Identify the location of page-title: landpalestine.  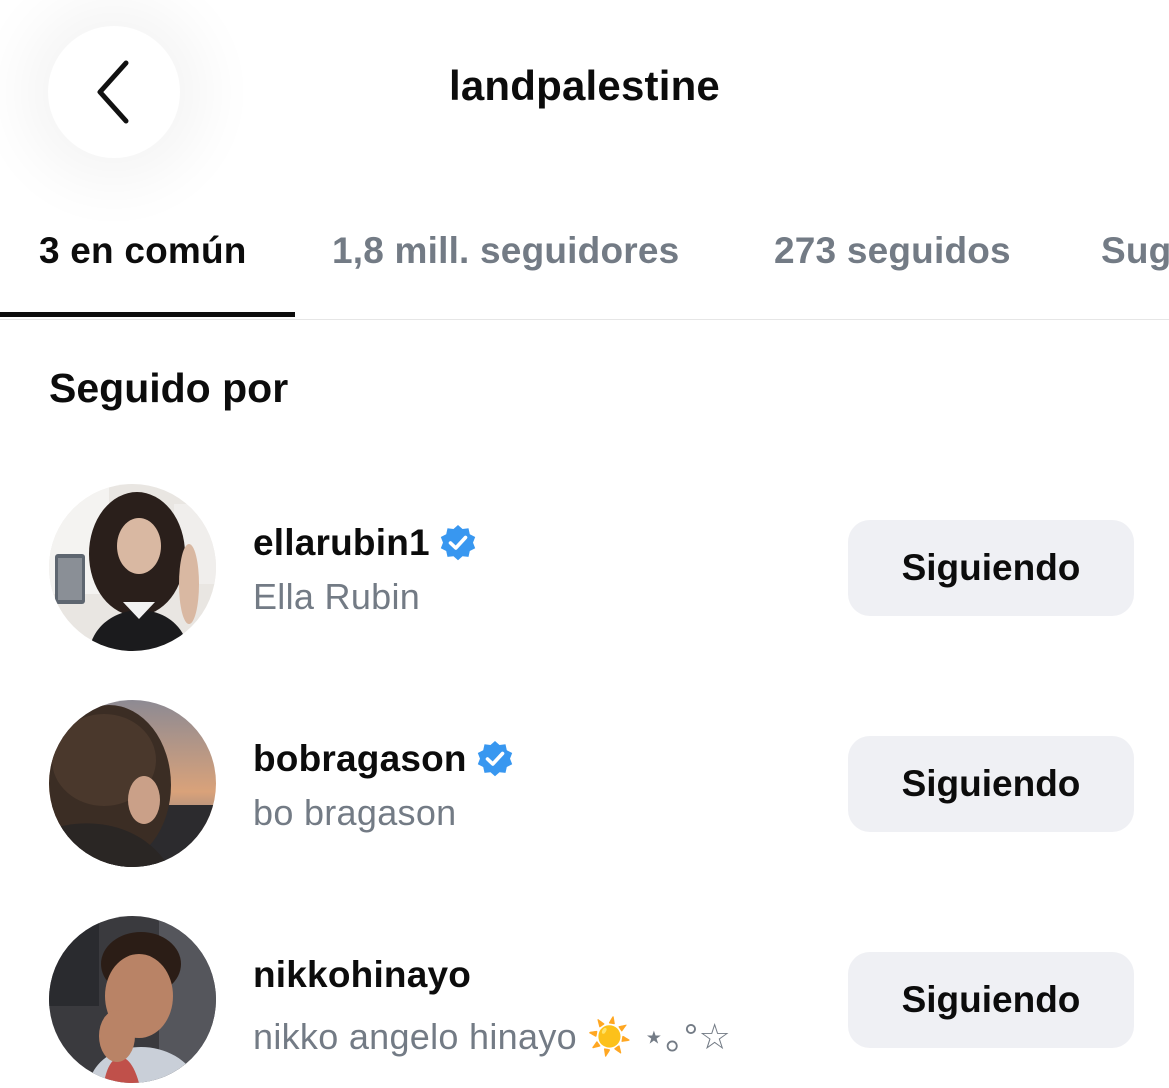
(584, 85).